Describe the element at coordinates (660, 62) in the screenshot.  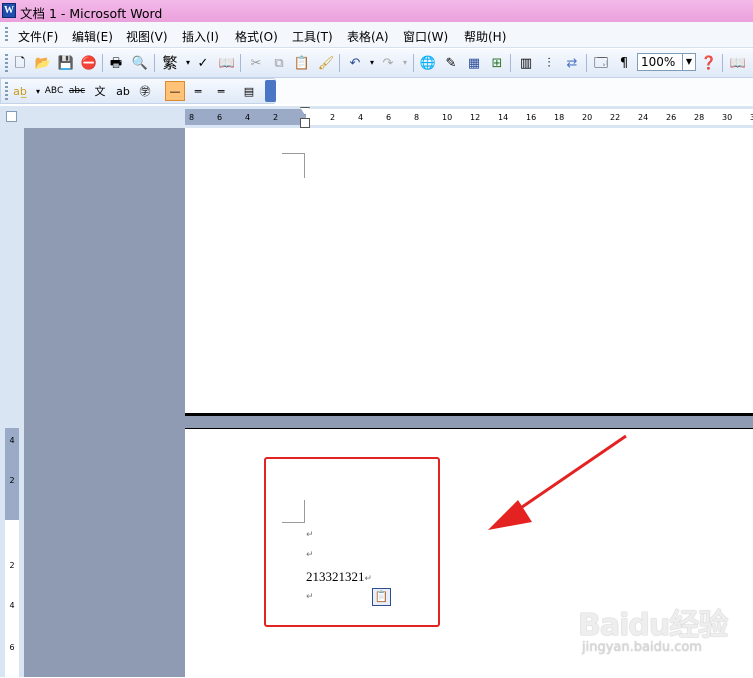
I see `zoom-input: 100%` at that location.